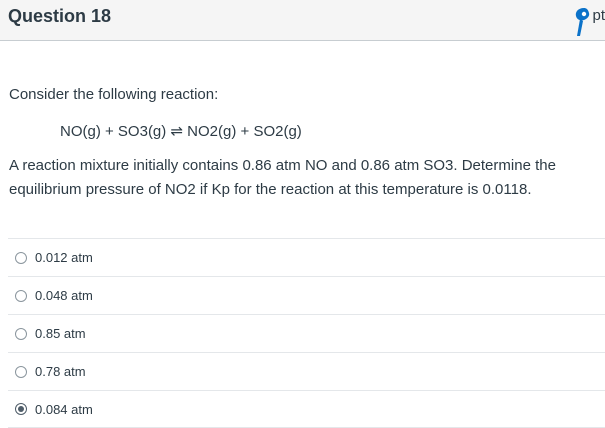 The width and height of the screenshot is (605, 428). What do you see at coordinates (64, 257) in the screenshot?
I see `answer-label-1: 0.012 atm` at bounding box center [64, 257].